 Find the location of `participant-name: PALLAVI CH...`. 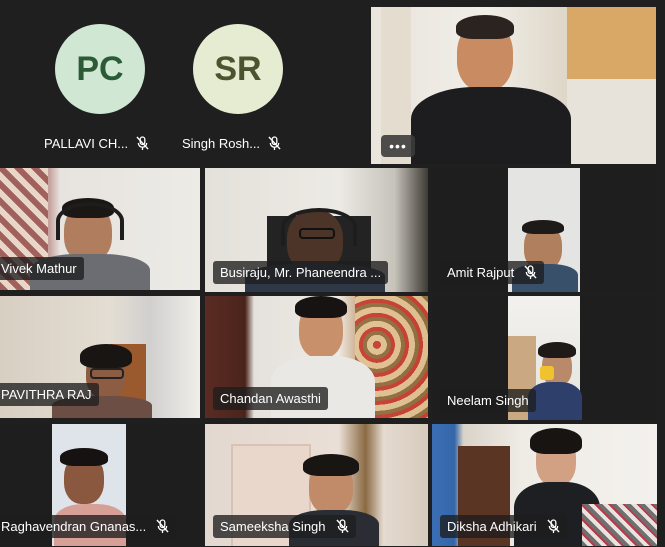

participant-name: PALLAVI CH... is located at coordinates (96, 143).